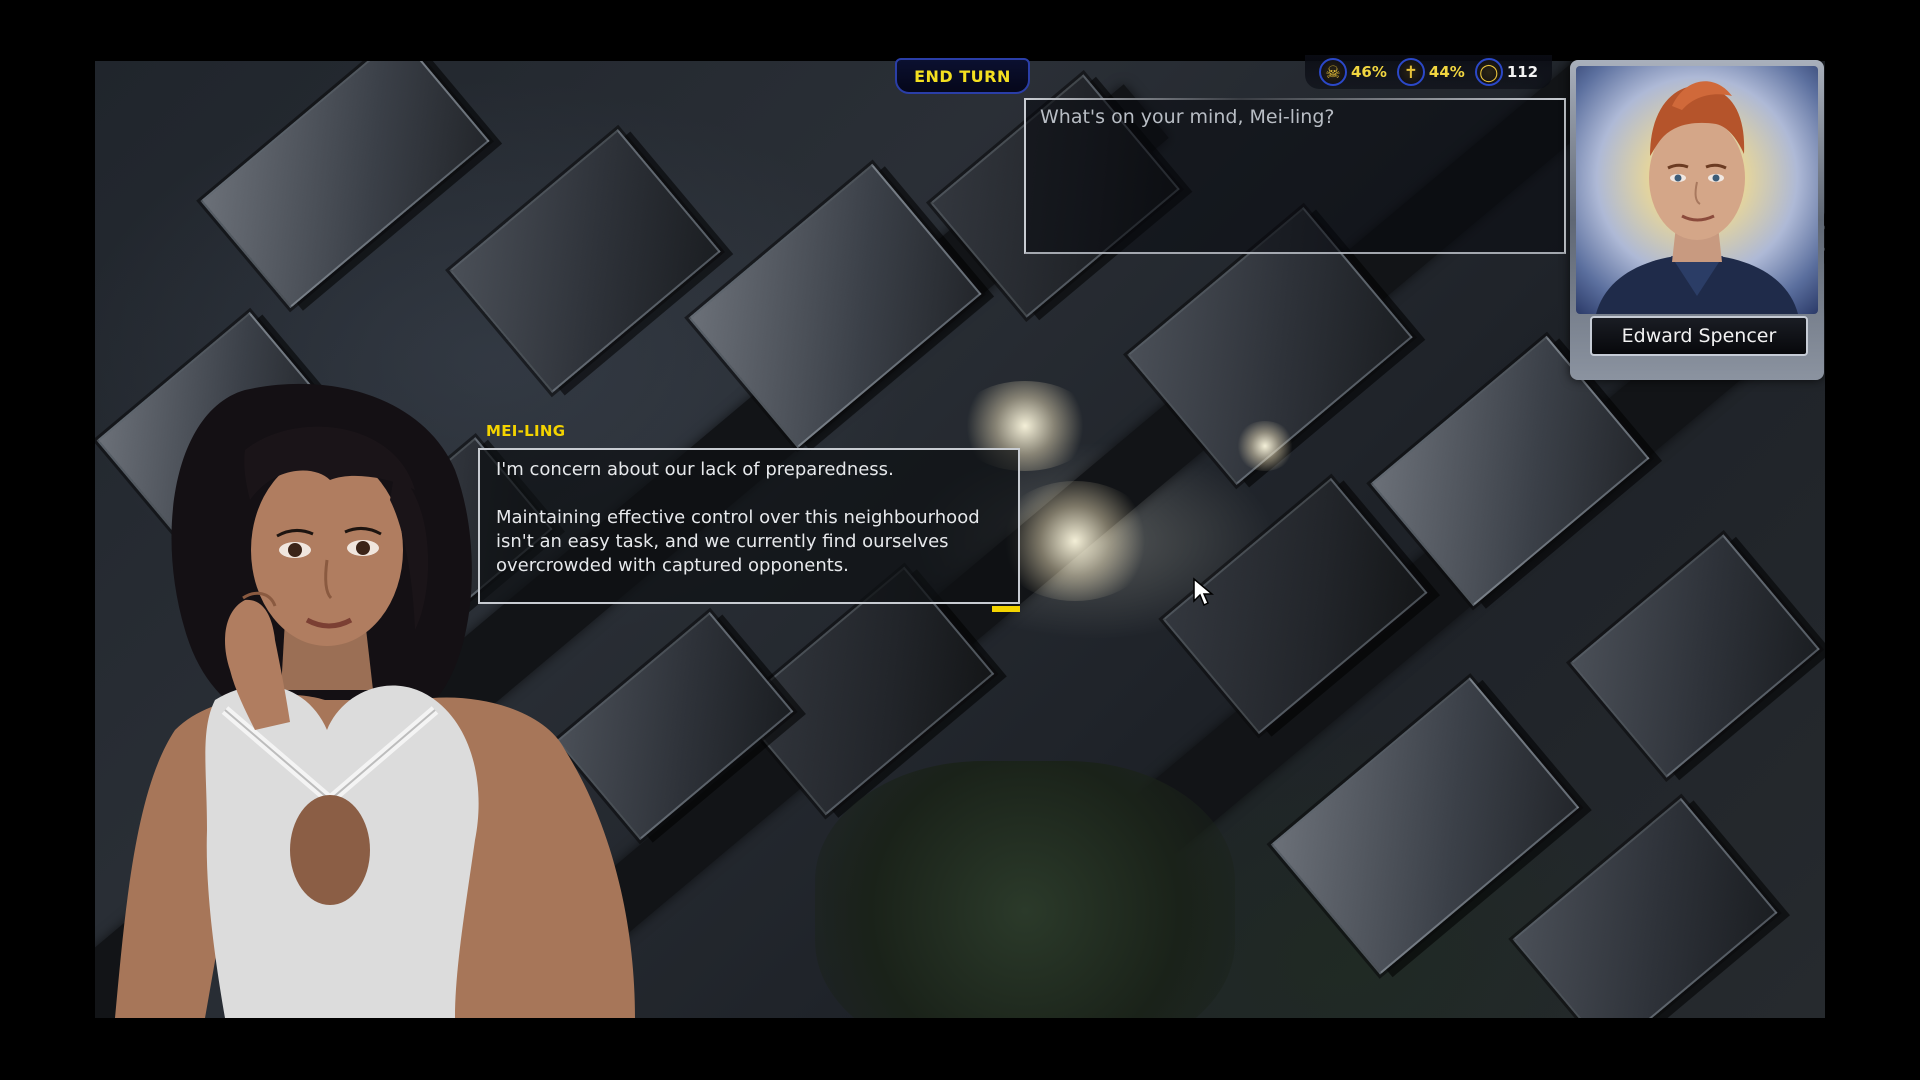 Image resolution: width=1920 pixels, height=1080 pixels. Describe the element at coordinates (1333, 72) in the screenshot. I see `skull-crossbones-icon: ☠` at that location.